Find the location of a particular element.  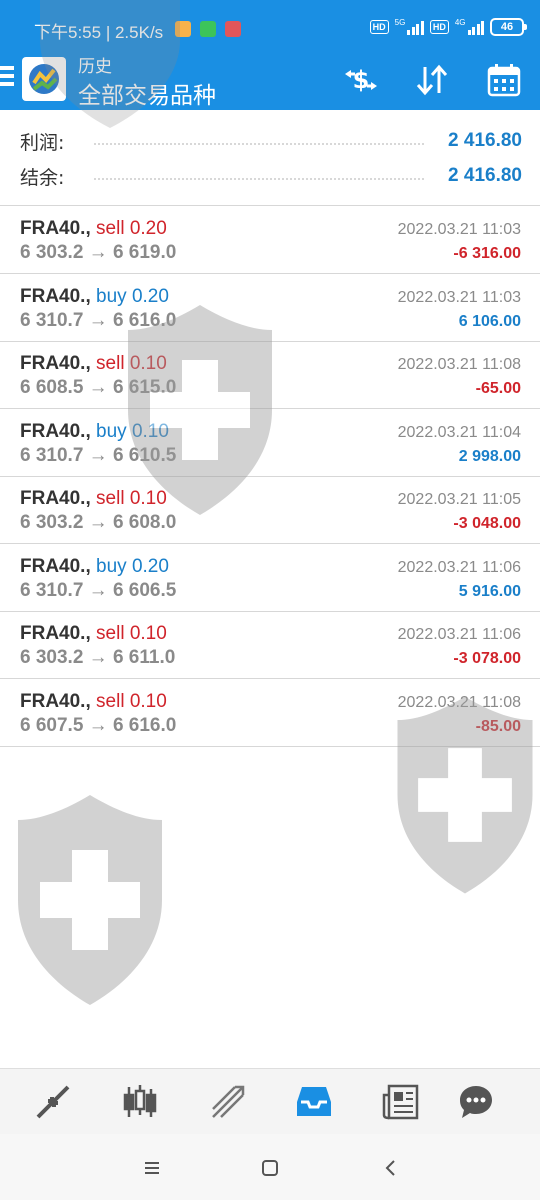

network-type-label: 4G is located at coordinates (460, 22).